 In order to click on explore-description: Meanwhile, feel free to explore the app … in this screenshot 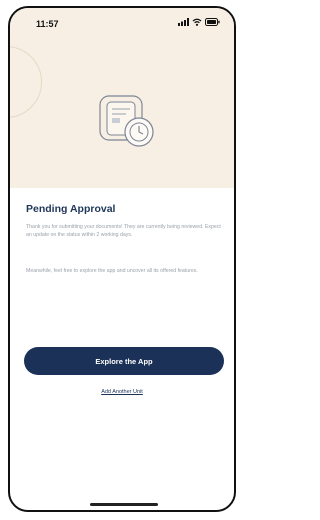, I will do `click(112, 271)`.